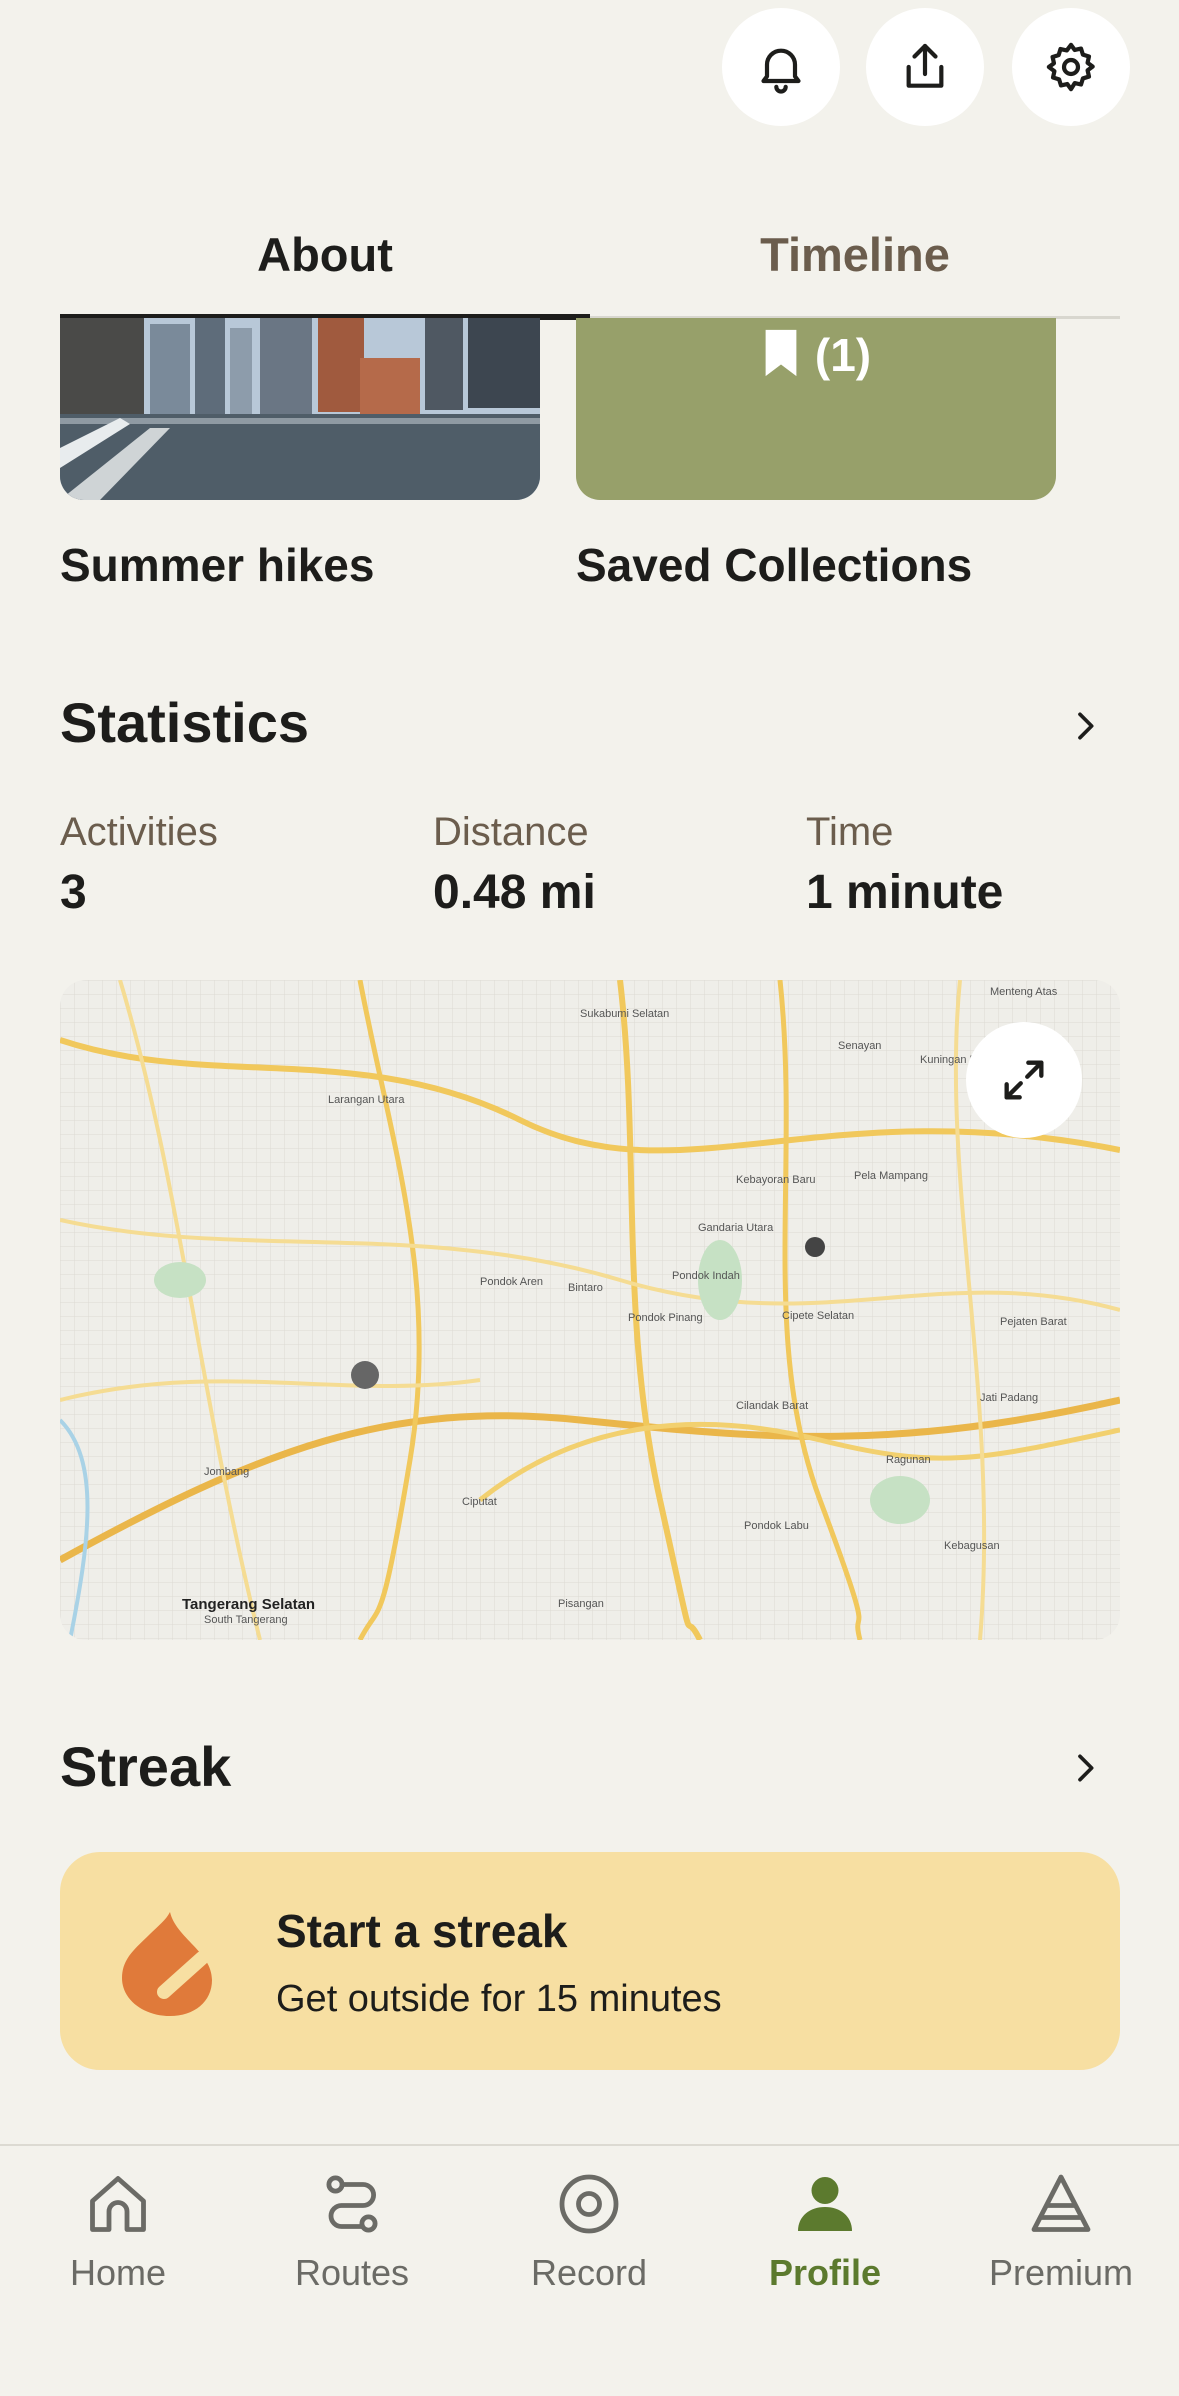 The height and width of the screenshot is (2396, 1179). I want to click on stat-label: Time, so click(850, 832).